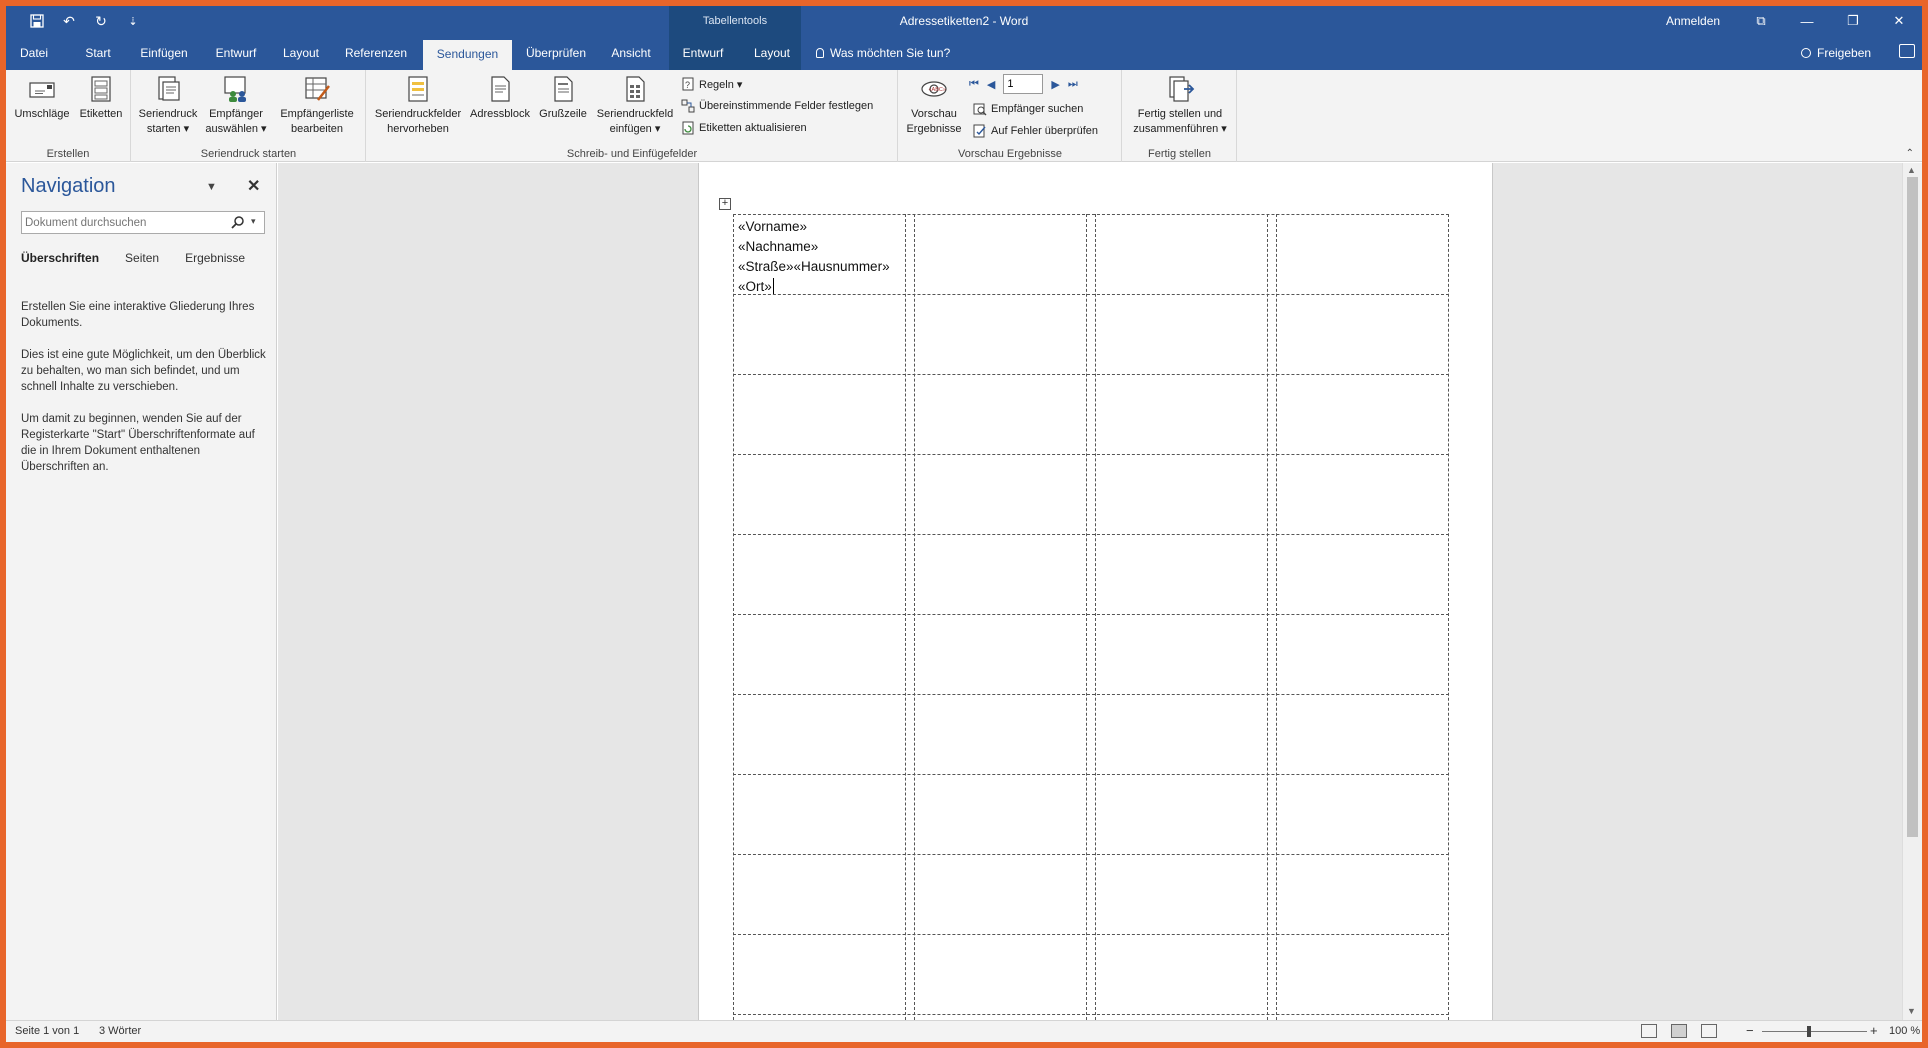 The height and width of the screenshot is (1048, 1928). I want to click on read-mode-icon, so click(1649, 1031).